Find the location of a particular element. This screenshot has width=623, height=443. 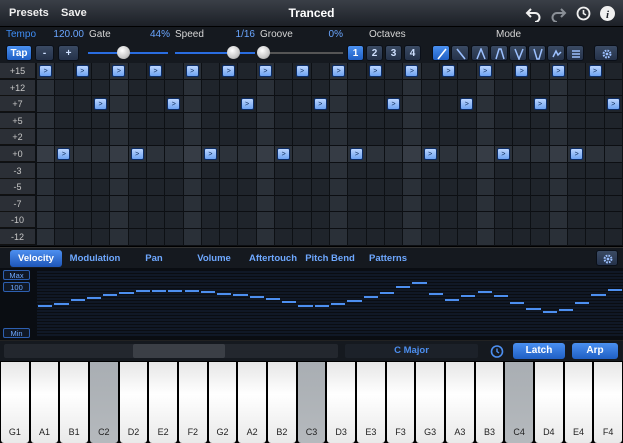

tab-aftertouch: Aftertouch is located at coordinates (273, 258).